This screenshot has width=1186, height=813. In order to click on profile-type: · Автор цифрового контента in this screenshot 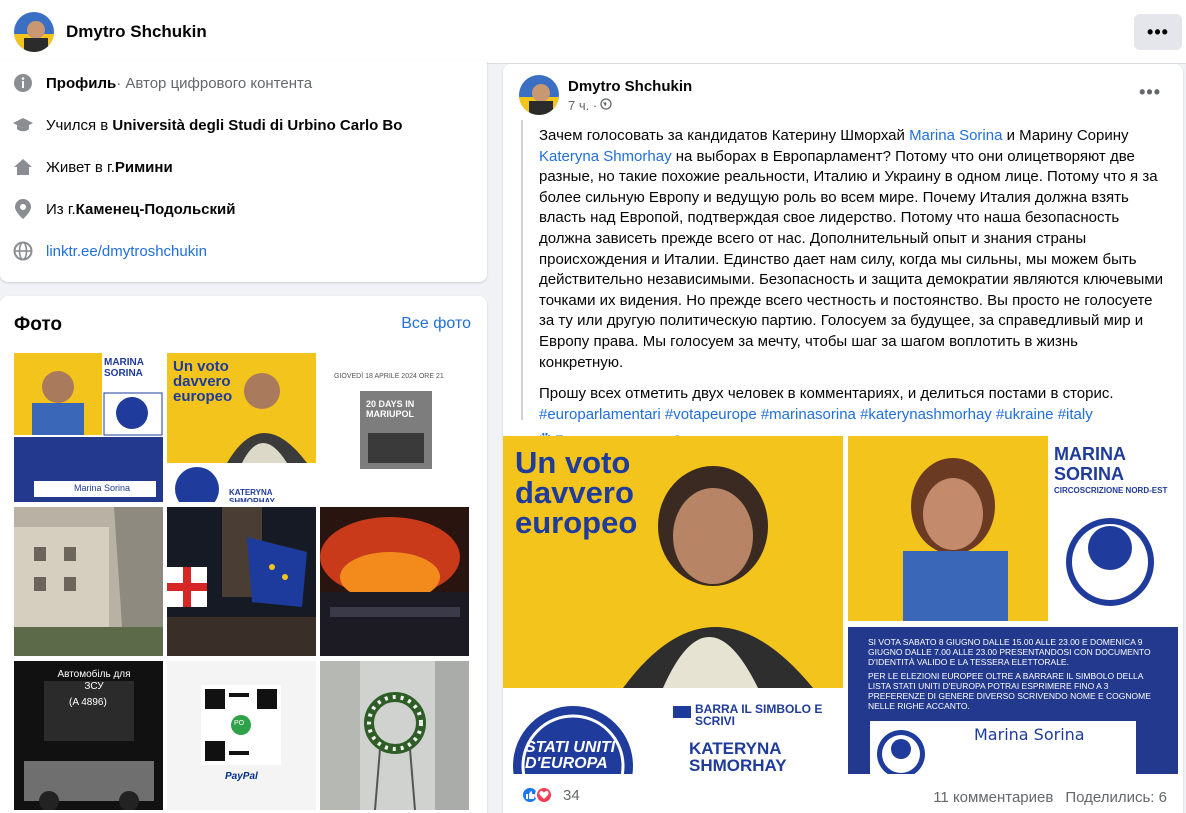, I will do `click(214, 83)`.